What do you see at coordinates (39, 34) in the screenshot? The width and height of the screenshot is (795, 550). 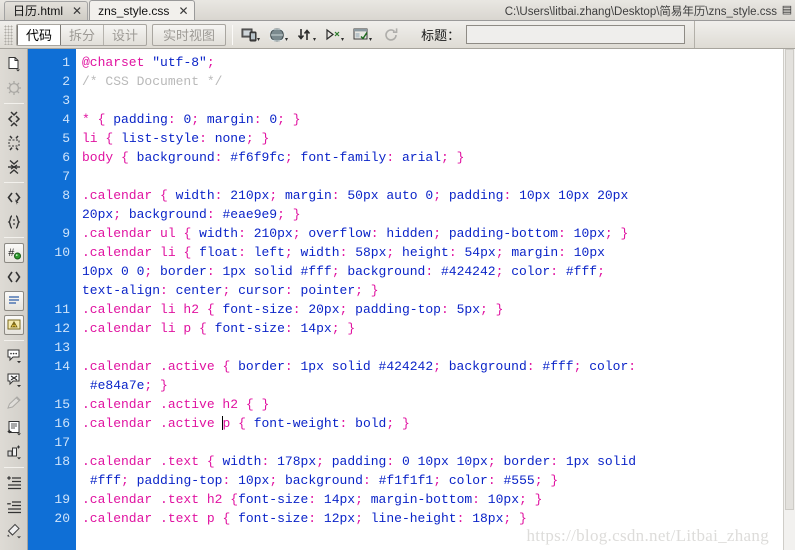 I see `view-mode-code: 代码` at bounding box center [39, 34].